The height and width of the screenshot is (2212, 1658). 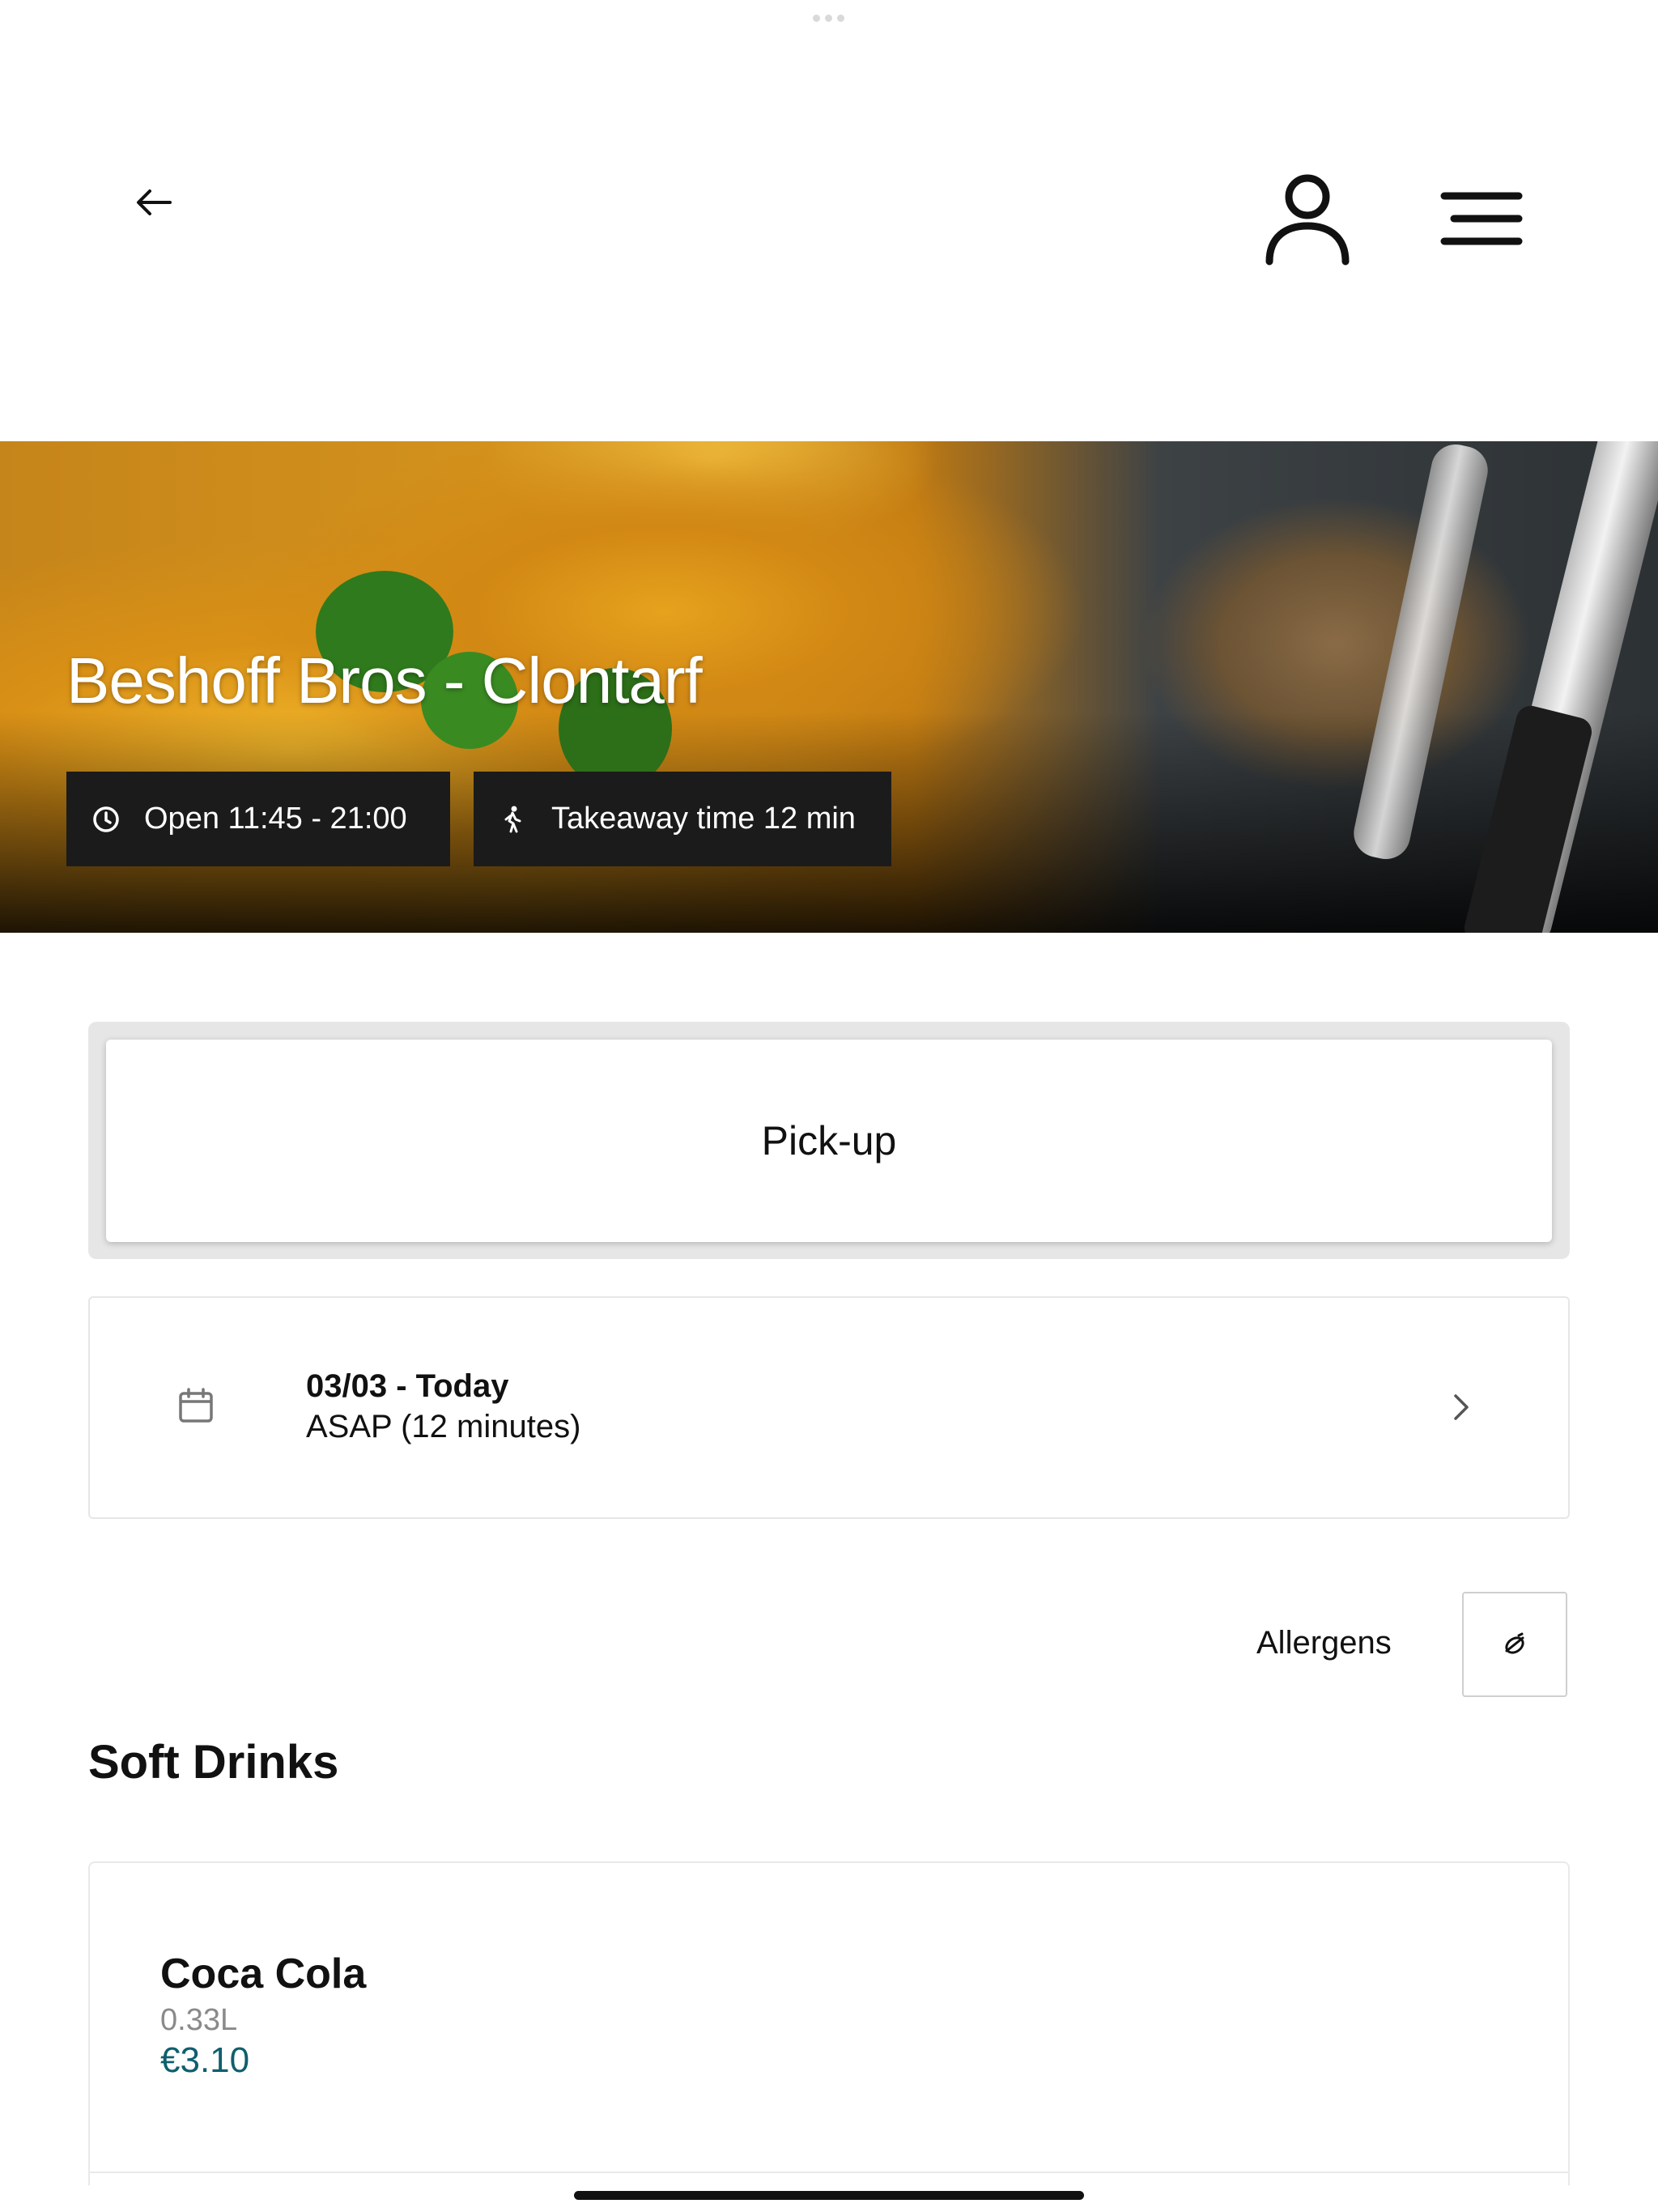 What do you see at coordinates (829, 1407) in the screenshot?
I see `pickup-time-selector` at bounding box center [829, 1407].